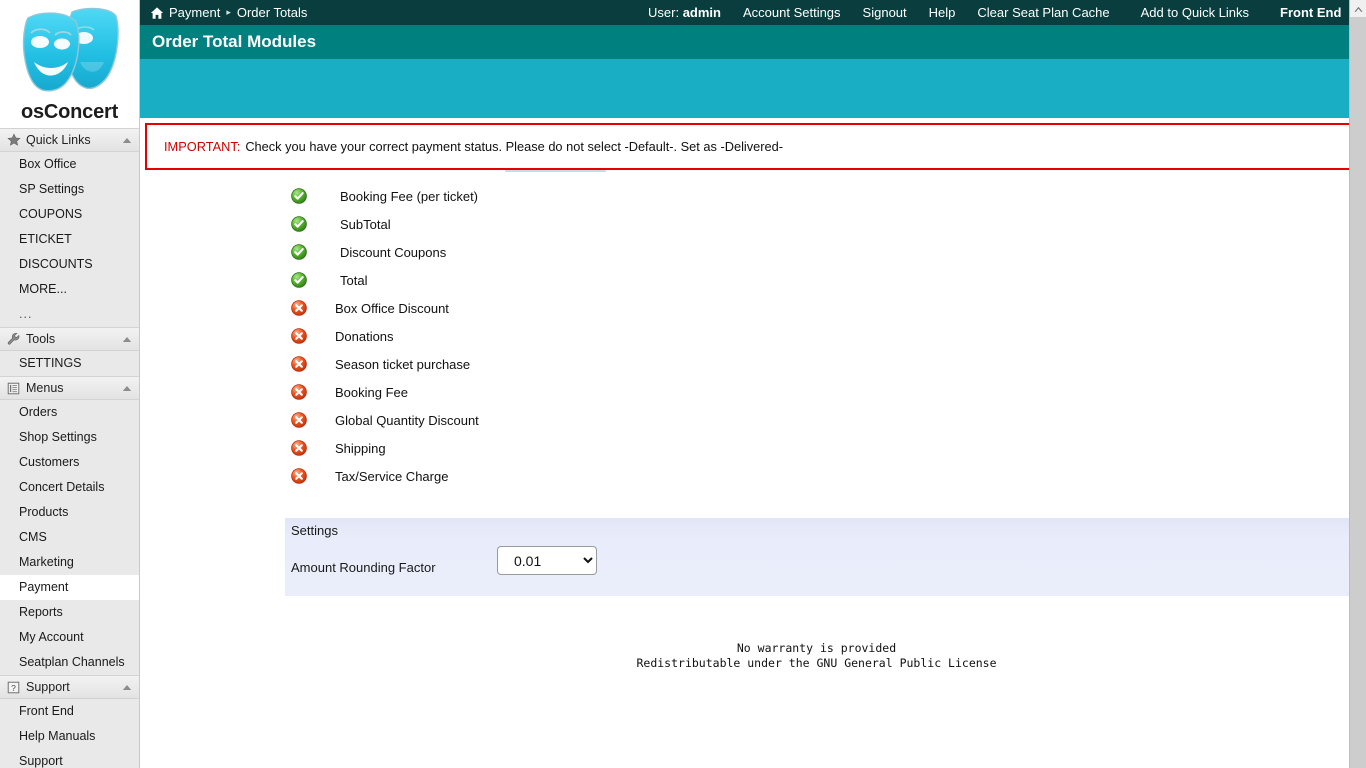 Image resolution: width=1366 pixels, height=768 pixels. What do you see at coordinates (753, 196) in the screenshot?
I see `module-row: Booking Fee (per ticket)` at bounding box center [753, 196].